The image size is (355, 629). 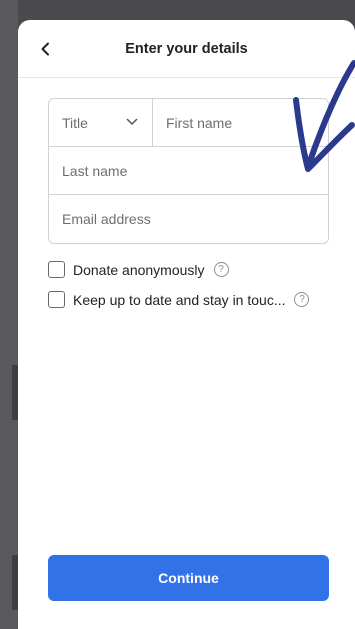 I want to click on email-row: Email address, so click(x=188, y=219).